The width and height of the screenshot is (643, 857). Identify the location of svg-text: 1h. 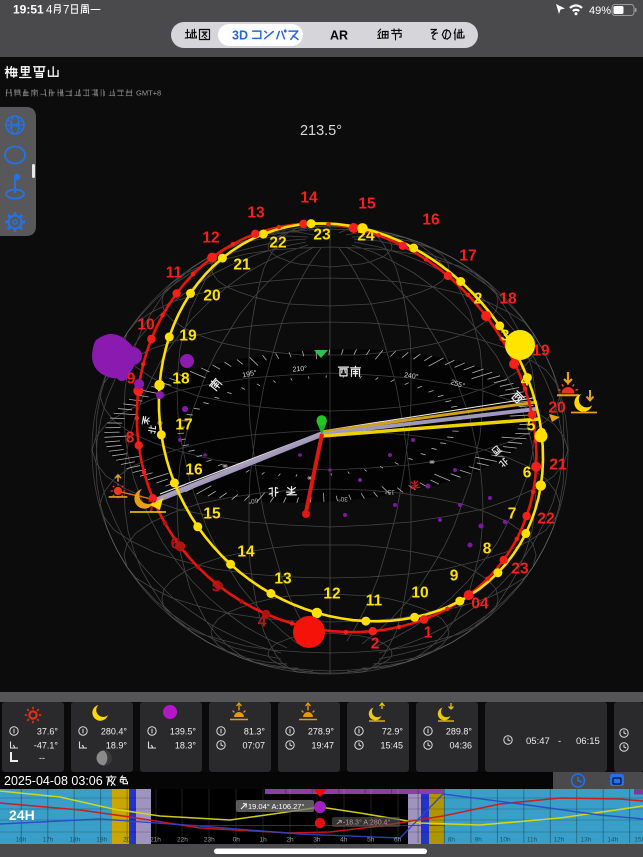
(263, 840).